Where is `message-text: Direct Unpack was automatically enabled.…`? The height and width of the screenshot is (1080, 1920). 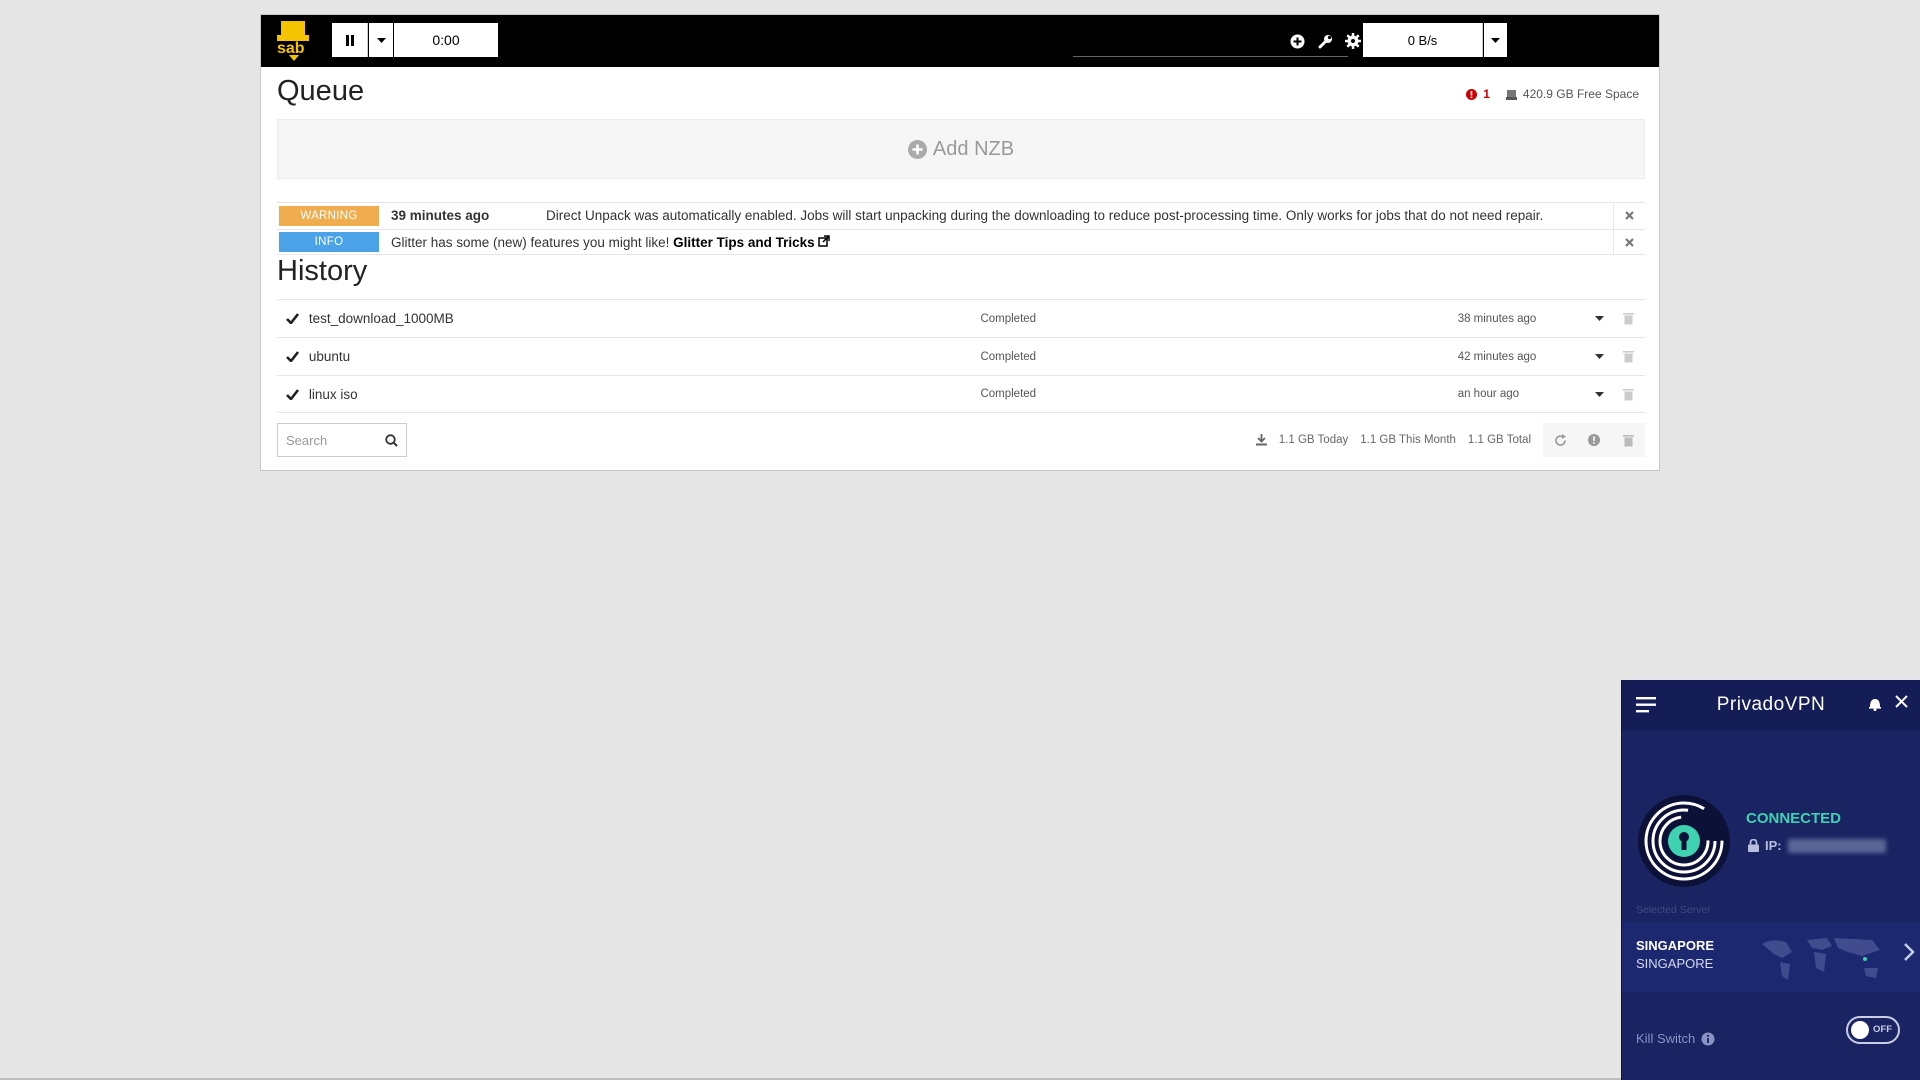 message-text: Direct Unpack was automatically enabled.… is located at coordinates (1045, 215).